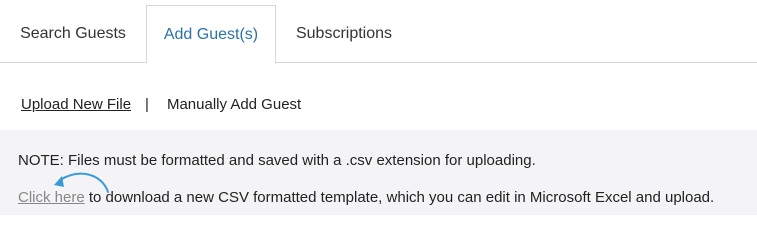 This screenshot has width=757, height=240. I want to click on tab-label: Add Guest(s), so click(211, 34).